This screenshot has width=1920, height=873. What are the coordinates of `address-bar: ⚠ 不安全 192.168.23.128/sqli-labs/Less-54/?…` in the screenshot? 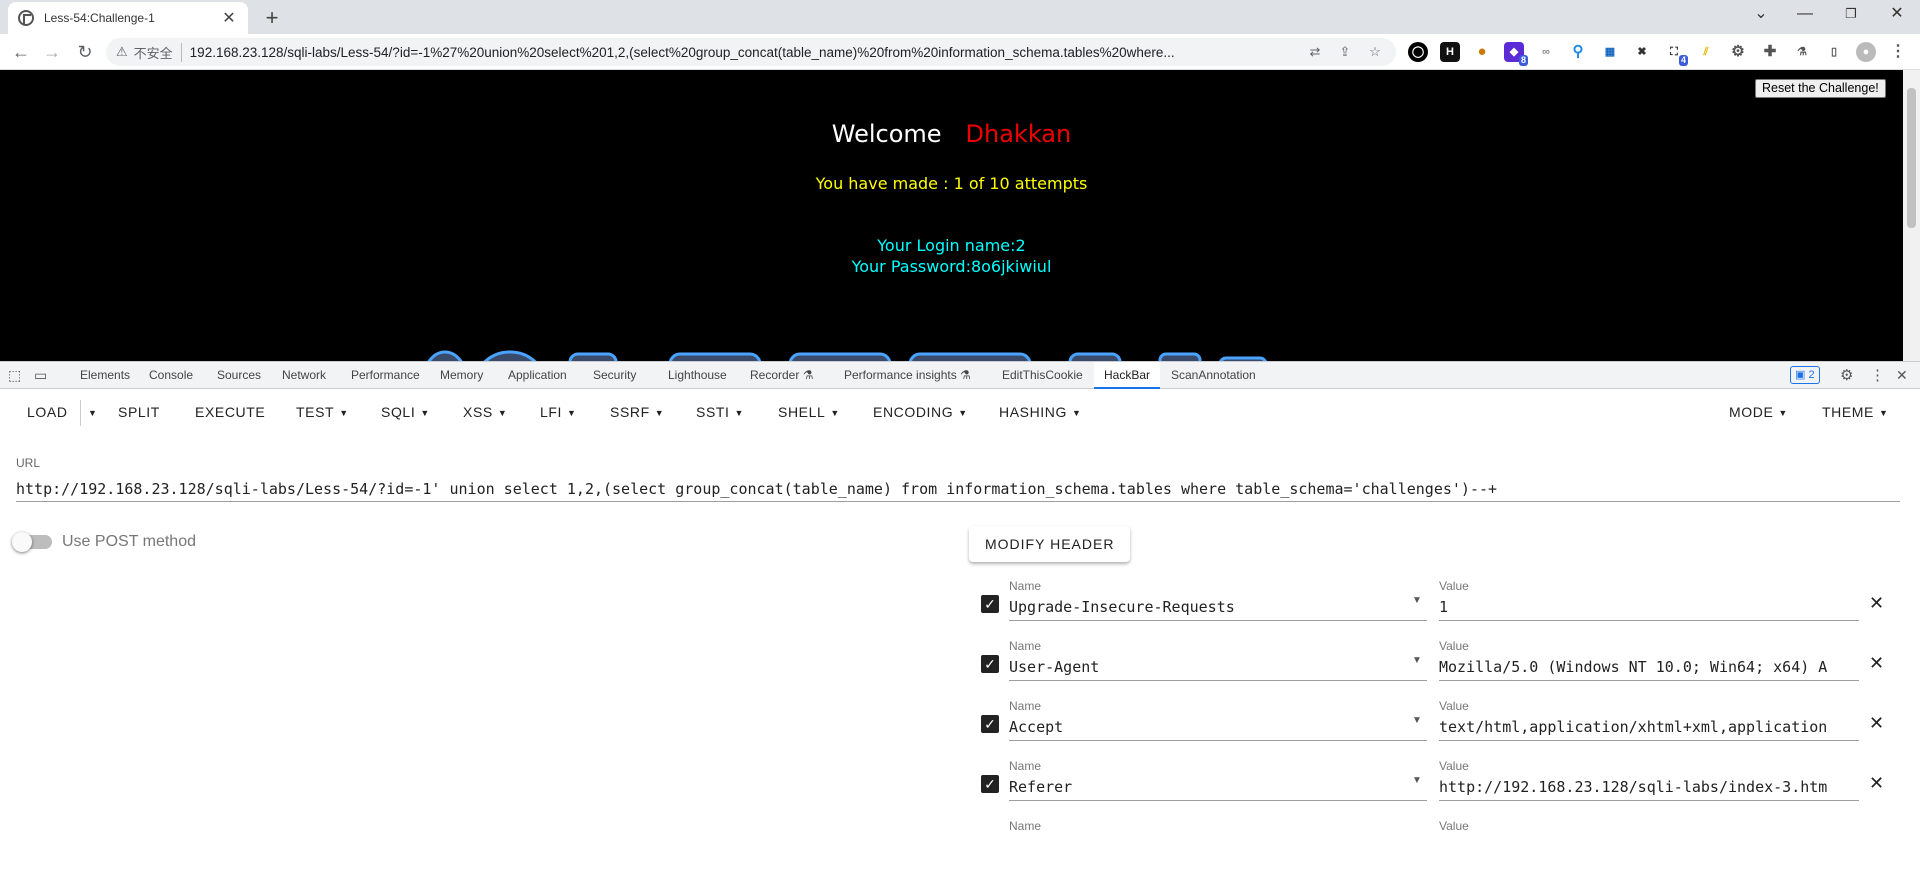 It's located at (751, 52).